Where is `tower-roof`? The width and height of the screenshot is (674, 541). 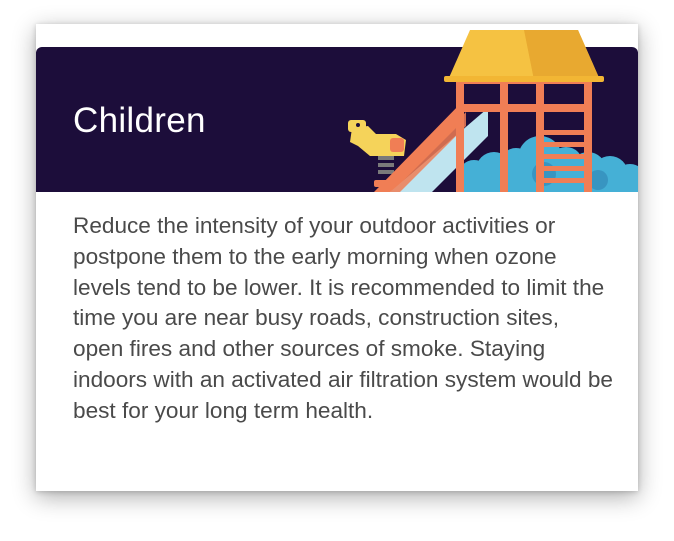
tower-roof is located at coordinates (524, 56).